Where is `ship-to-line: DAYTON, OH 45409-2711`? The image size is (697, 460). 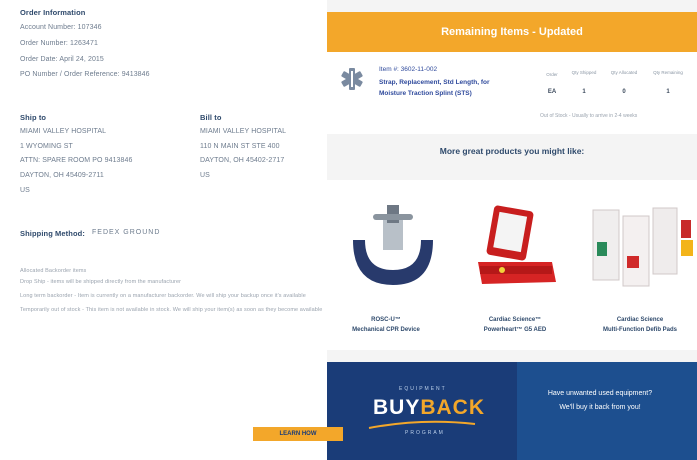
ship-to-line: DAYTON, OH 45409-2711 is located at coordinates (62, 175).